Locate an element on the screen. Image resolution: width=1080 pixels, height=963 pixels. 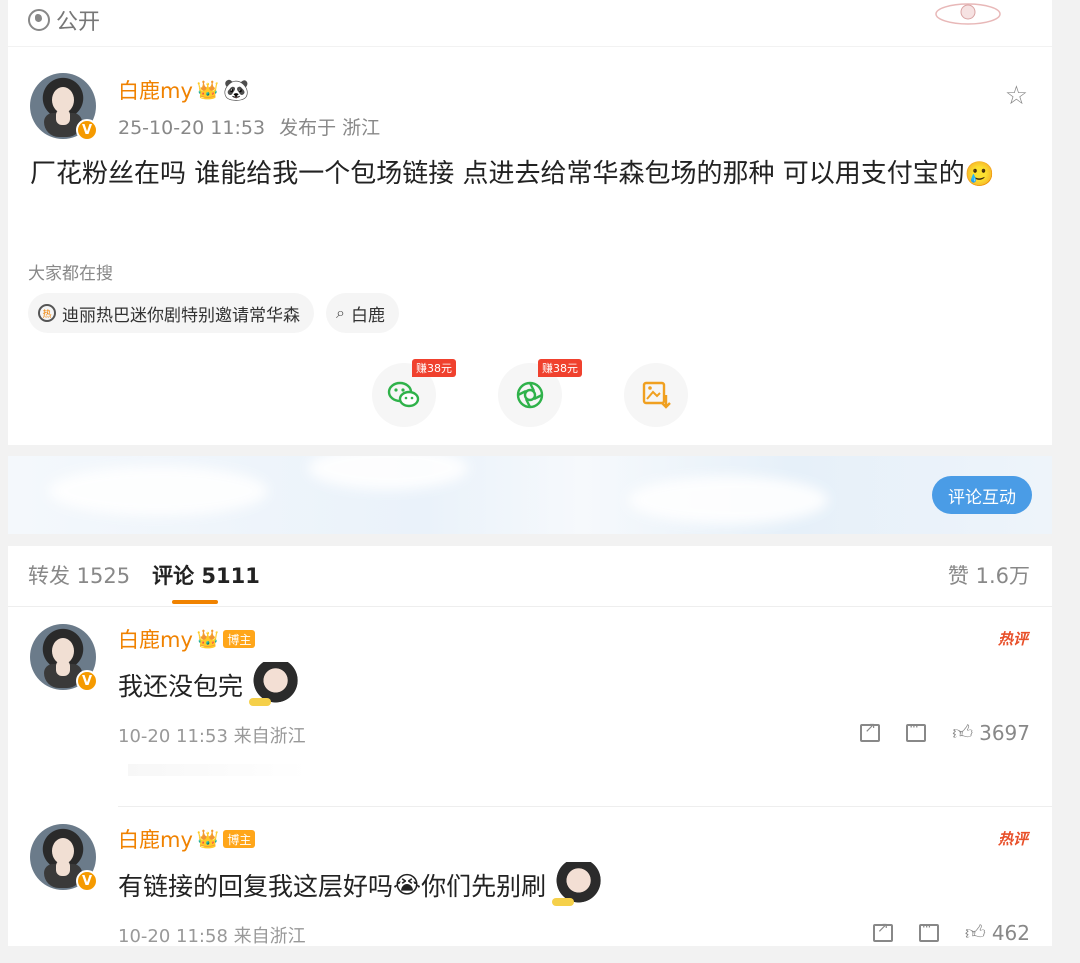
like-count: 3697 is located at coordinates (1004, 732).